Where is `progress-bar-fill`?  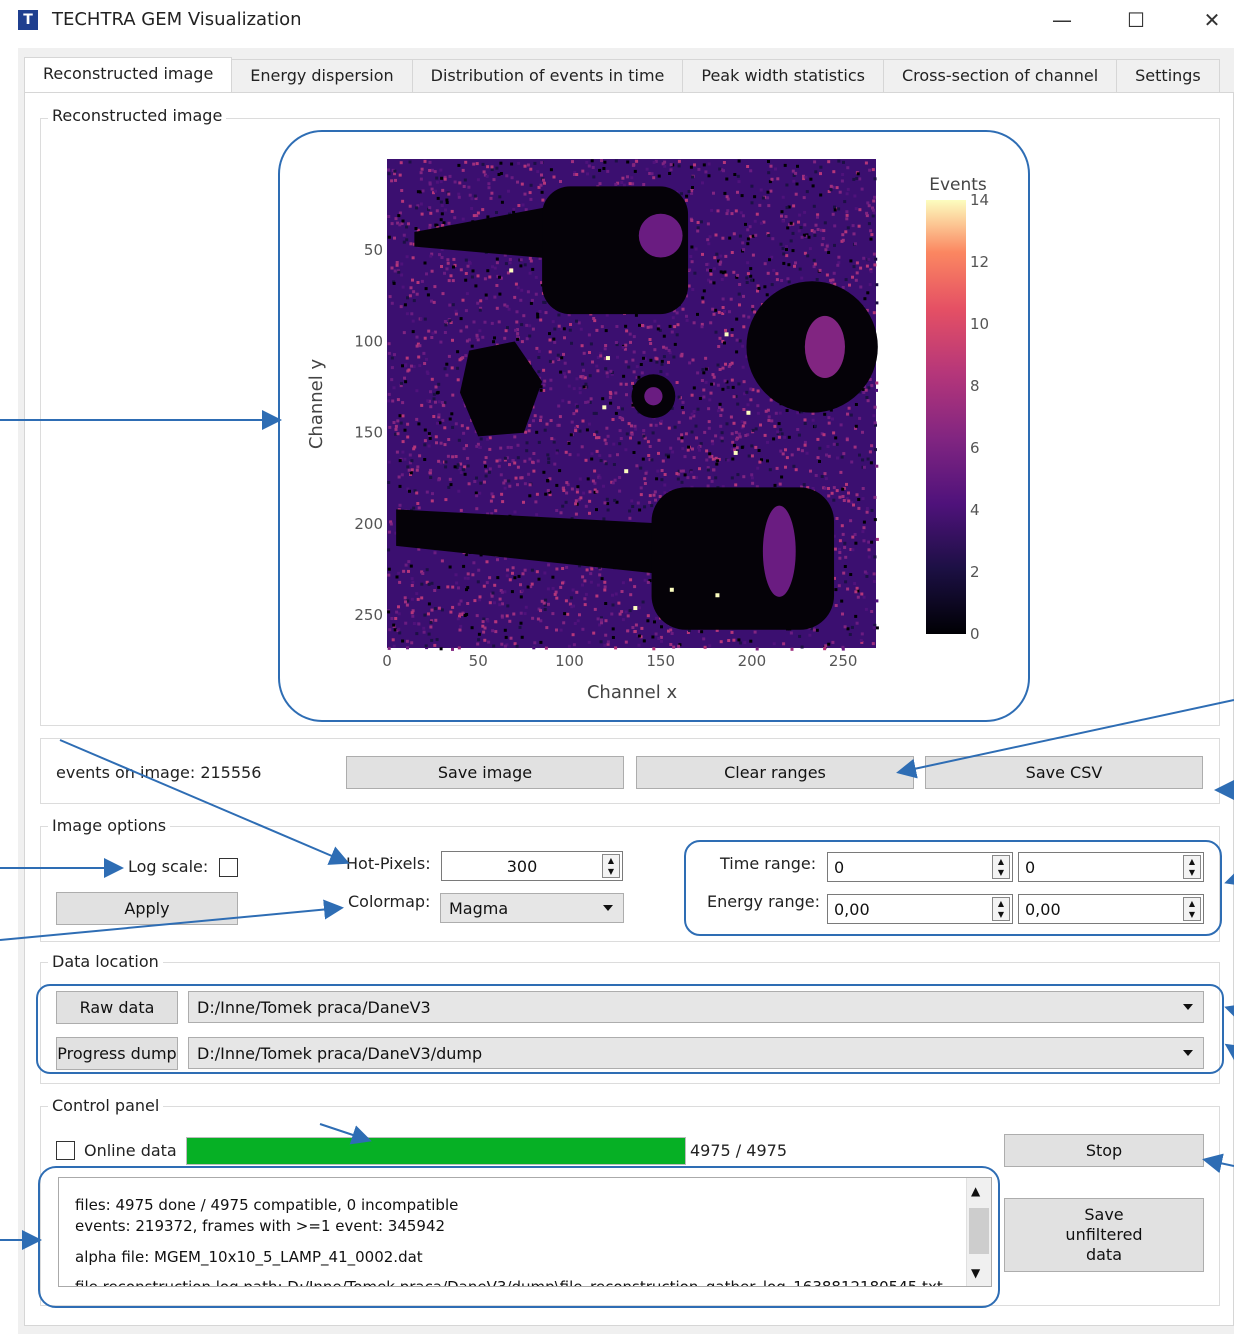
progress-bar-fill is located at coordinates (436, 1151).